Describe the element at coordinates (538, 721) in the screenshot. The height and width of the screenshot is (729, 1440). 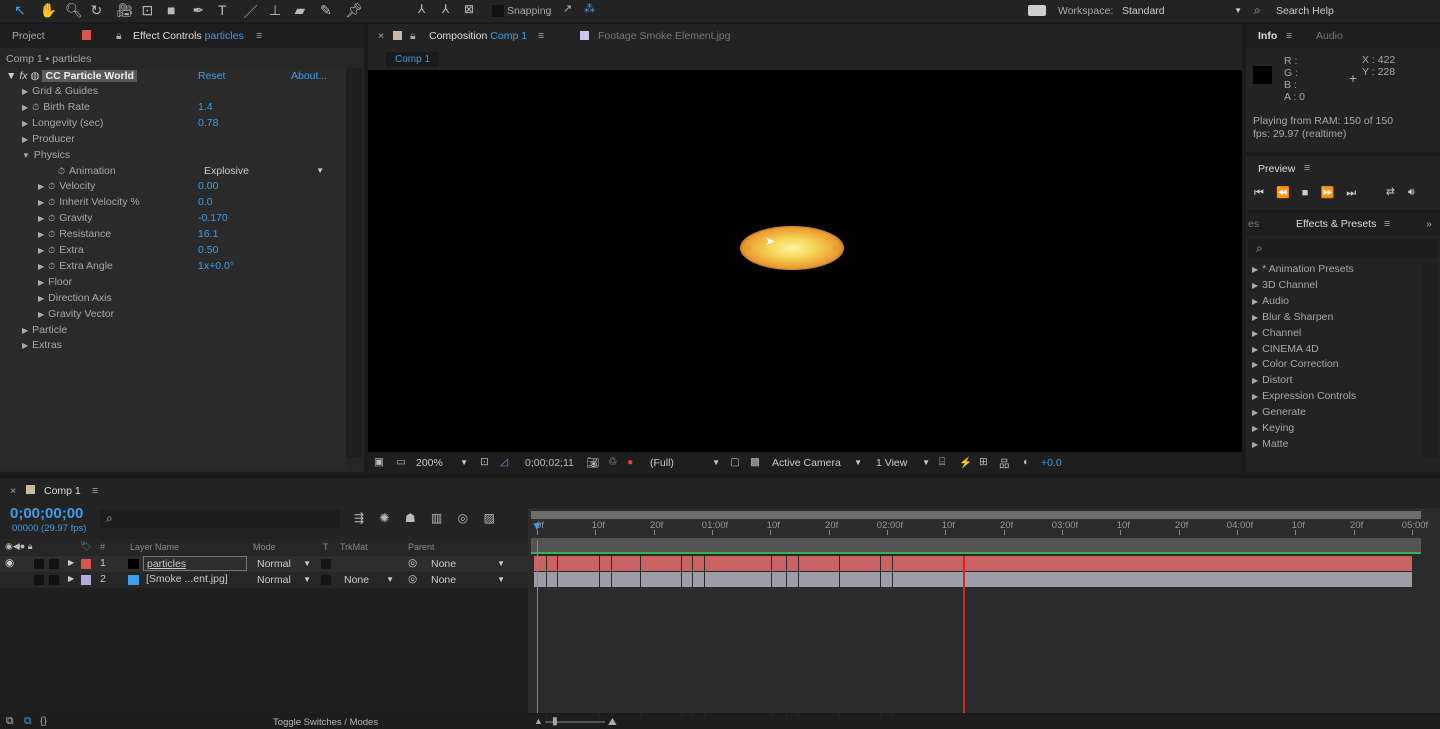
I see `zoom-out-icon: ▲` at that location.